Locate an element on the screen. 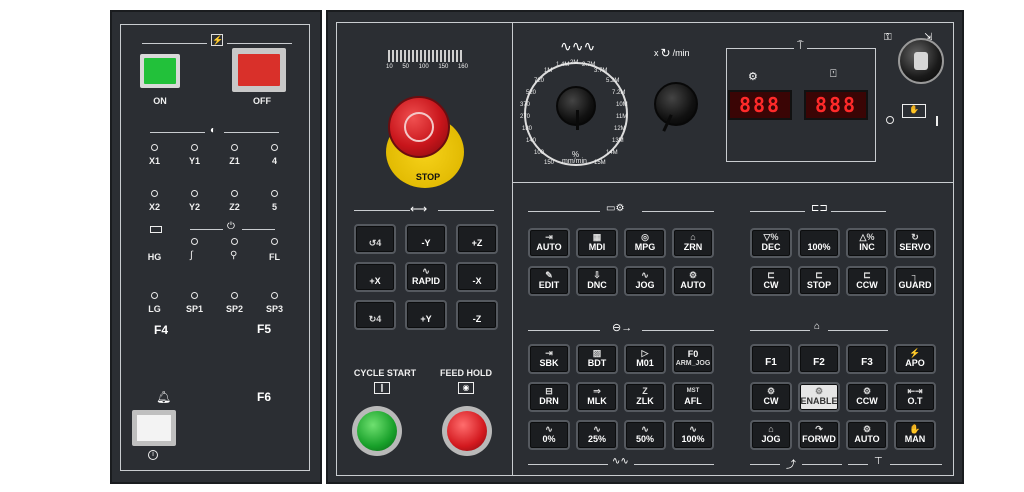 The height and width of the screenshot is (492, 1024). aux-key-f3: F3 is located at coordinates (867, 359).